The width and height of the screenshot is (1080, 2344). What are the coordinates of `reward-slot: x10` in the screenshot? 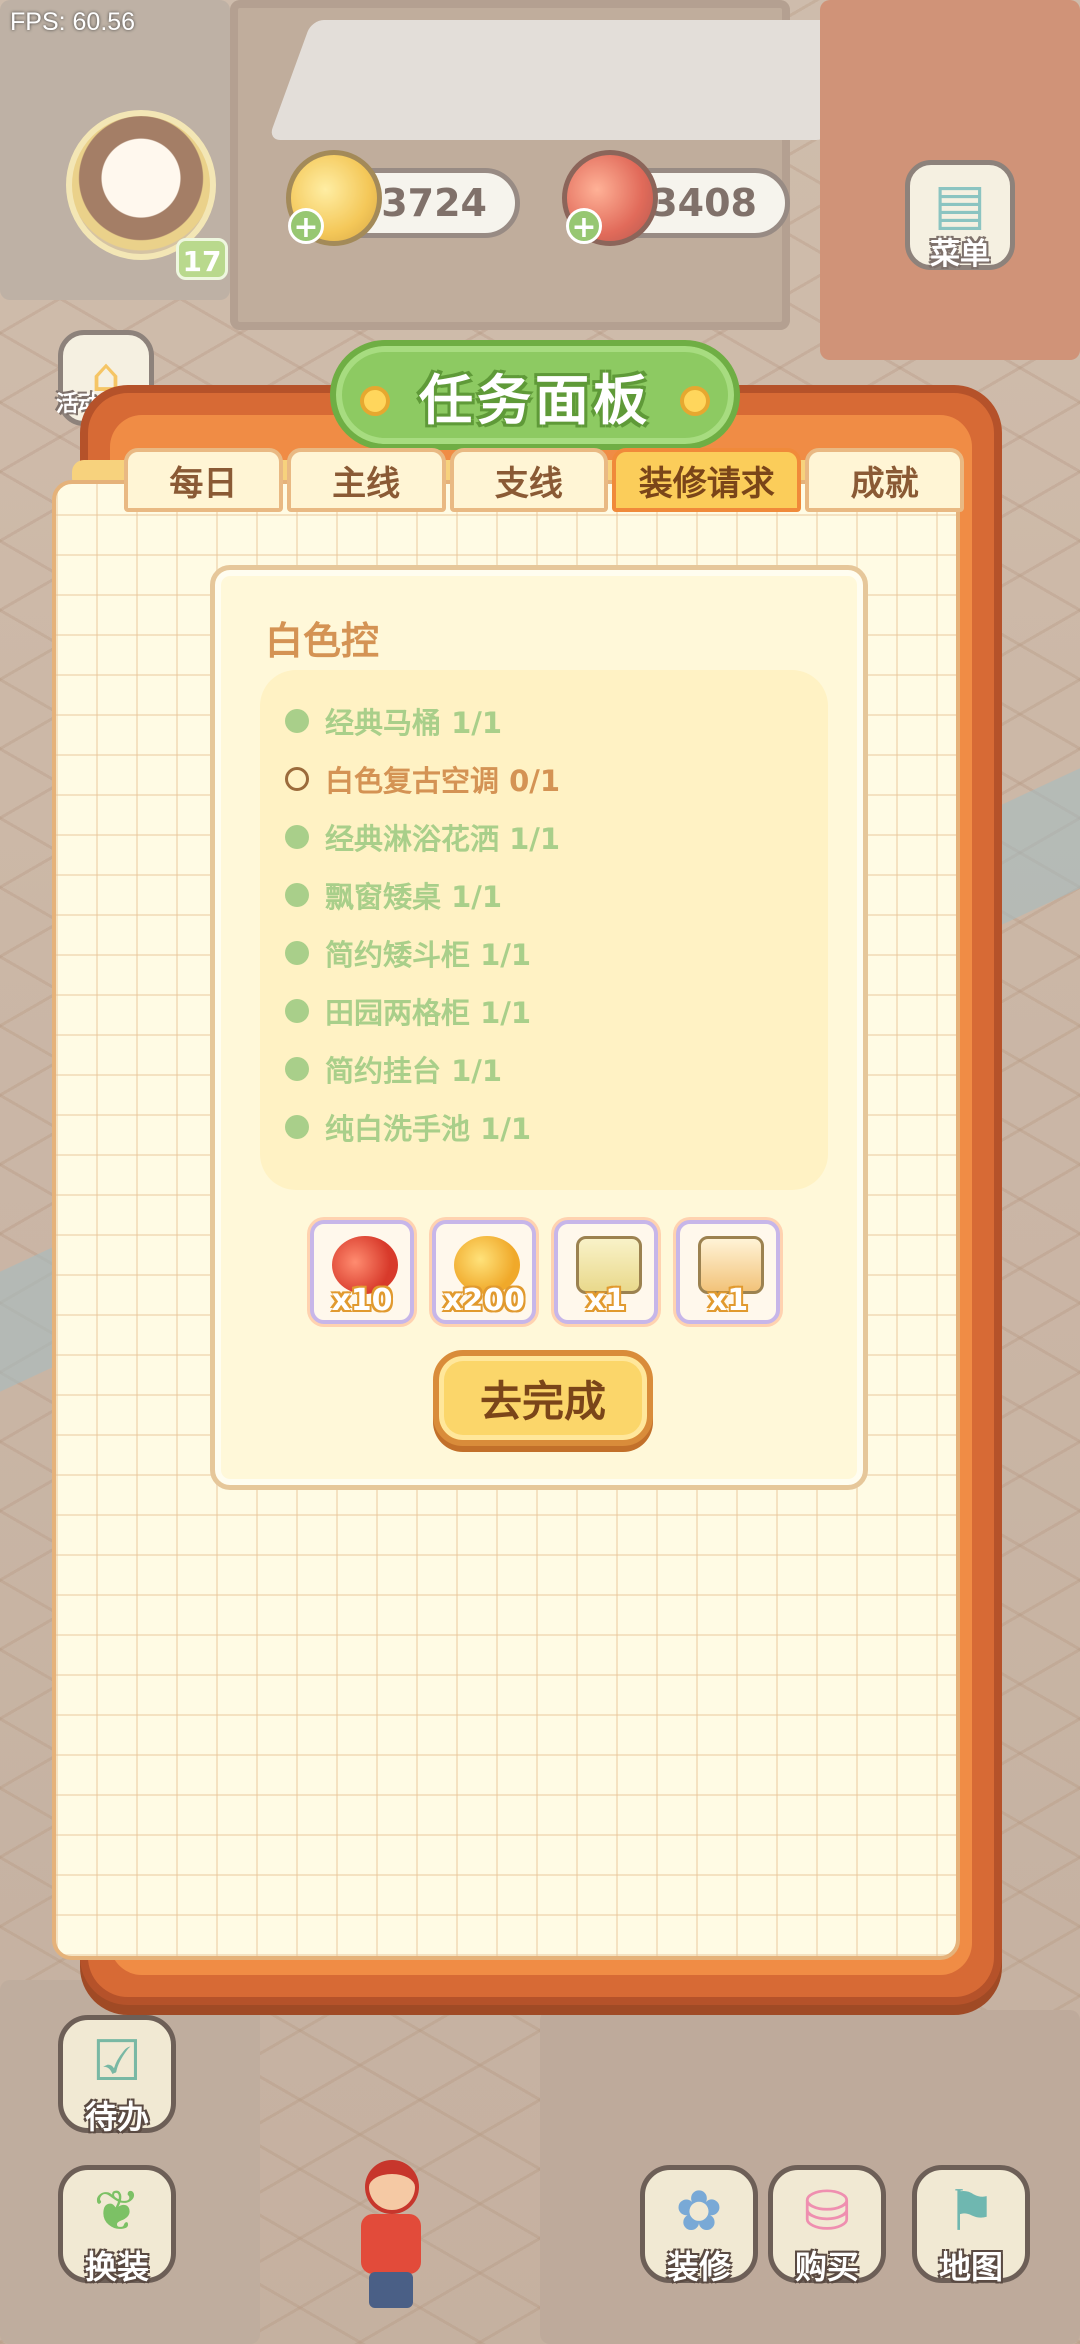 It's located at (362, 1272).